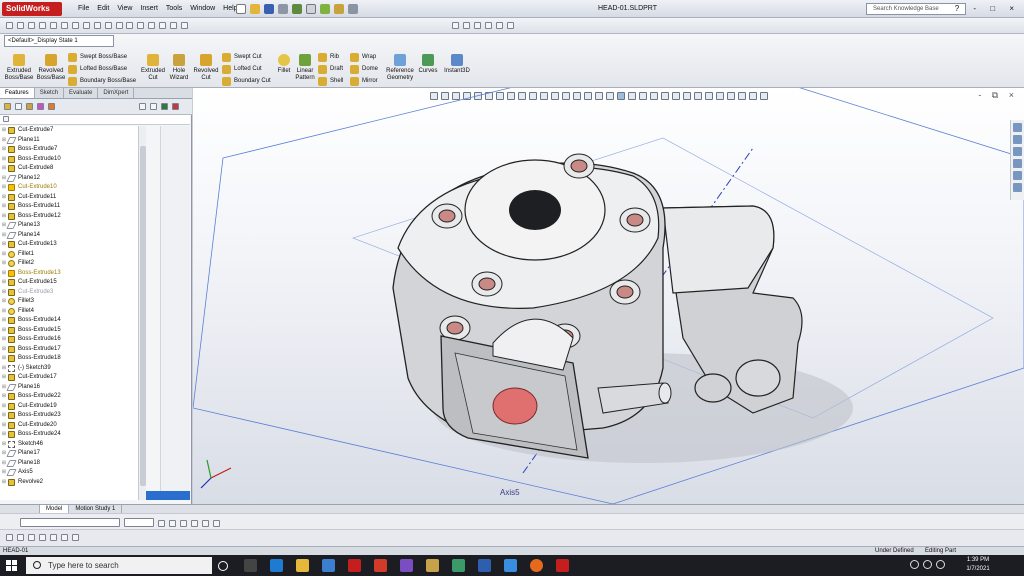  What do you see at coordinates (174, 25) in the screenshot?
I see `display-style-icon` at bounding box center [174, 25].